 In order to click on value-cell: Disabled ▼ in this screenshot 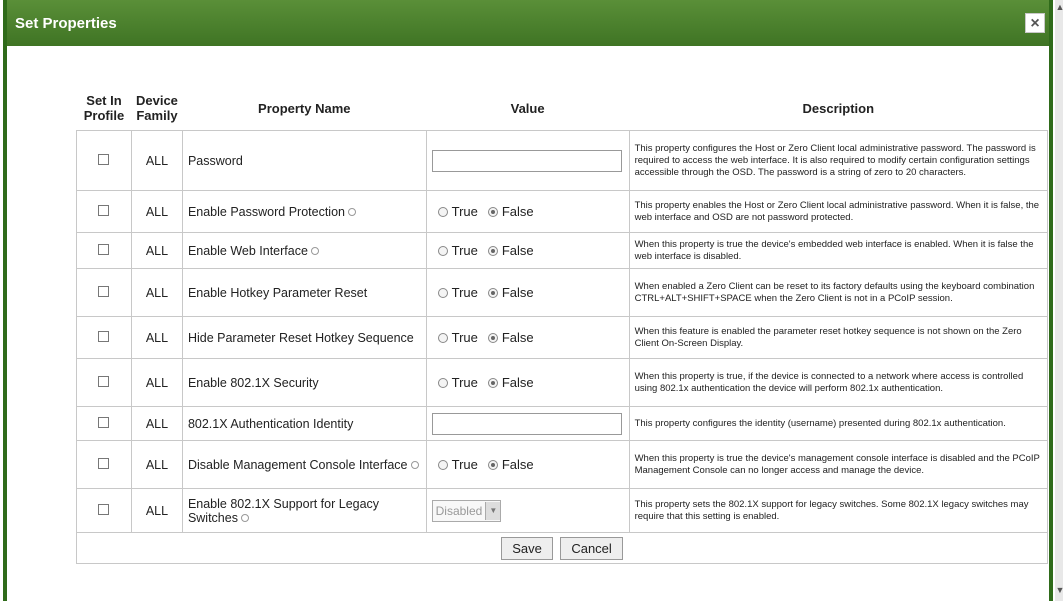, I will do `click(527, 510)`.